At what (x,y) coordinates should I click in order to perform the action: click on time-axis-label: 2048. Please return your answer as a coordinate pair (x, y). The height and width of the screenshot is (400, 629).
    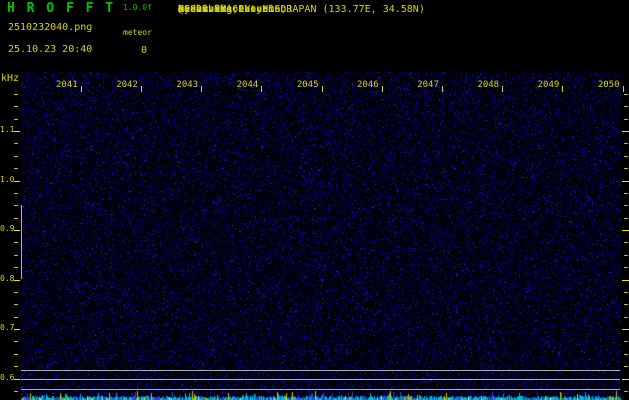
    Looking at the image, I should click on (488, 85).